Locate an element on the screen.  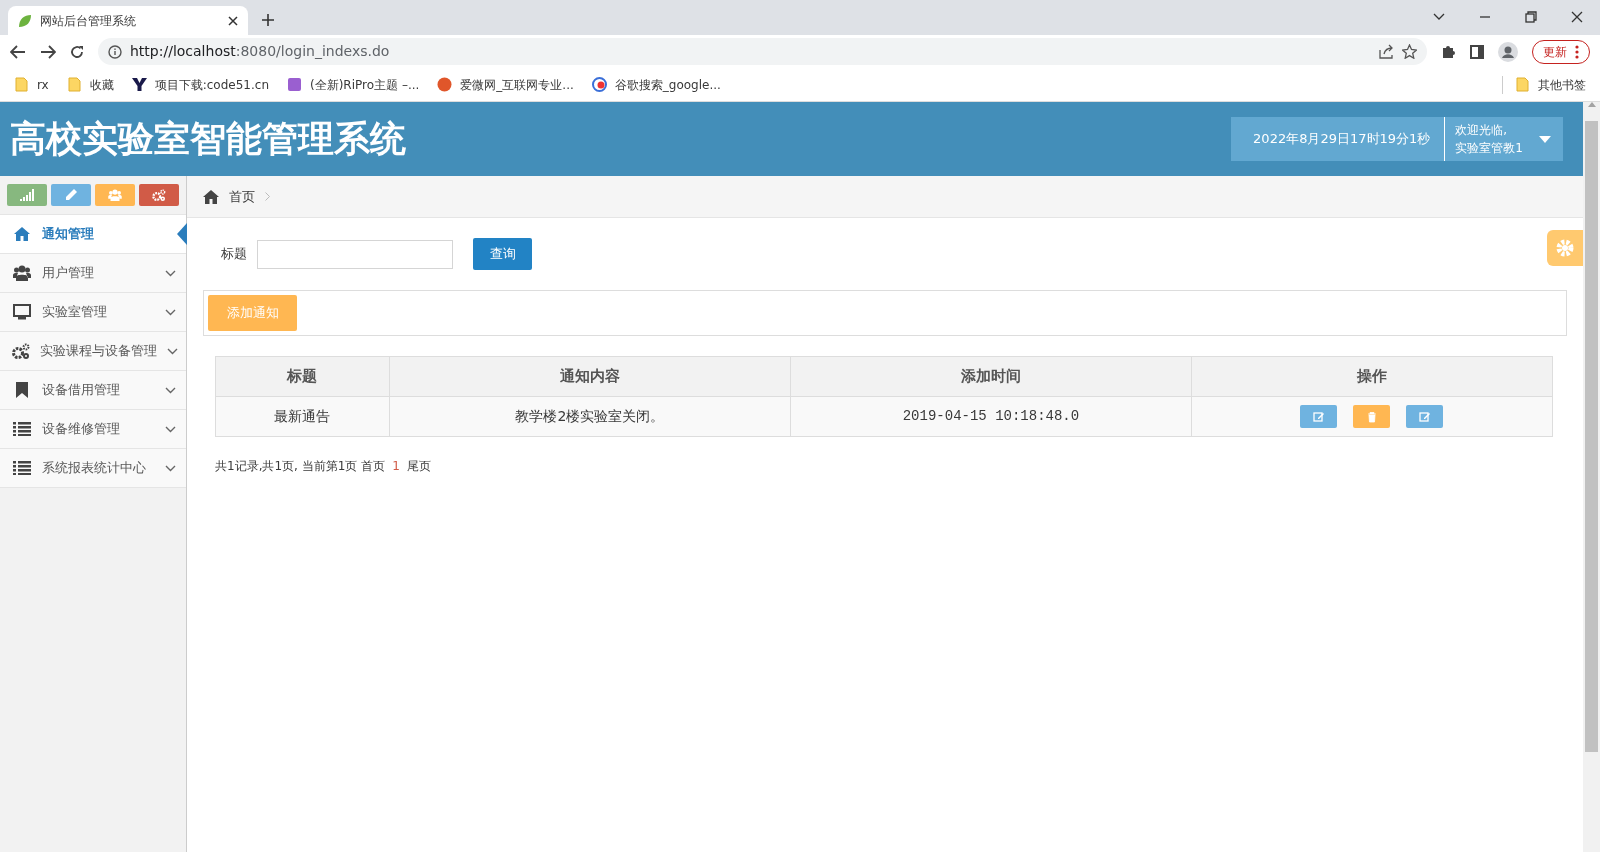
trash-icon is located at coordinates (1372, 416).